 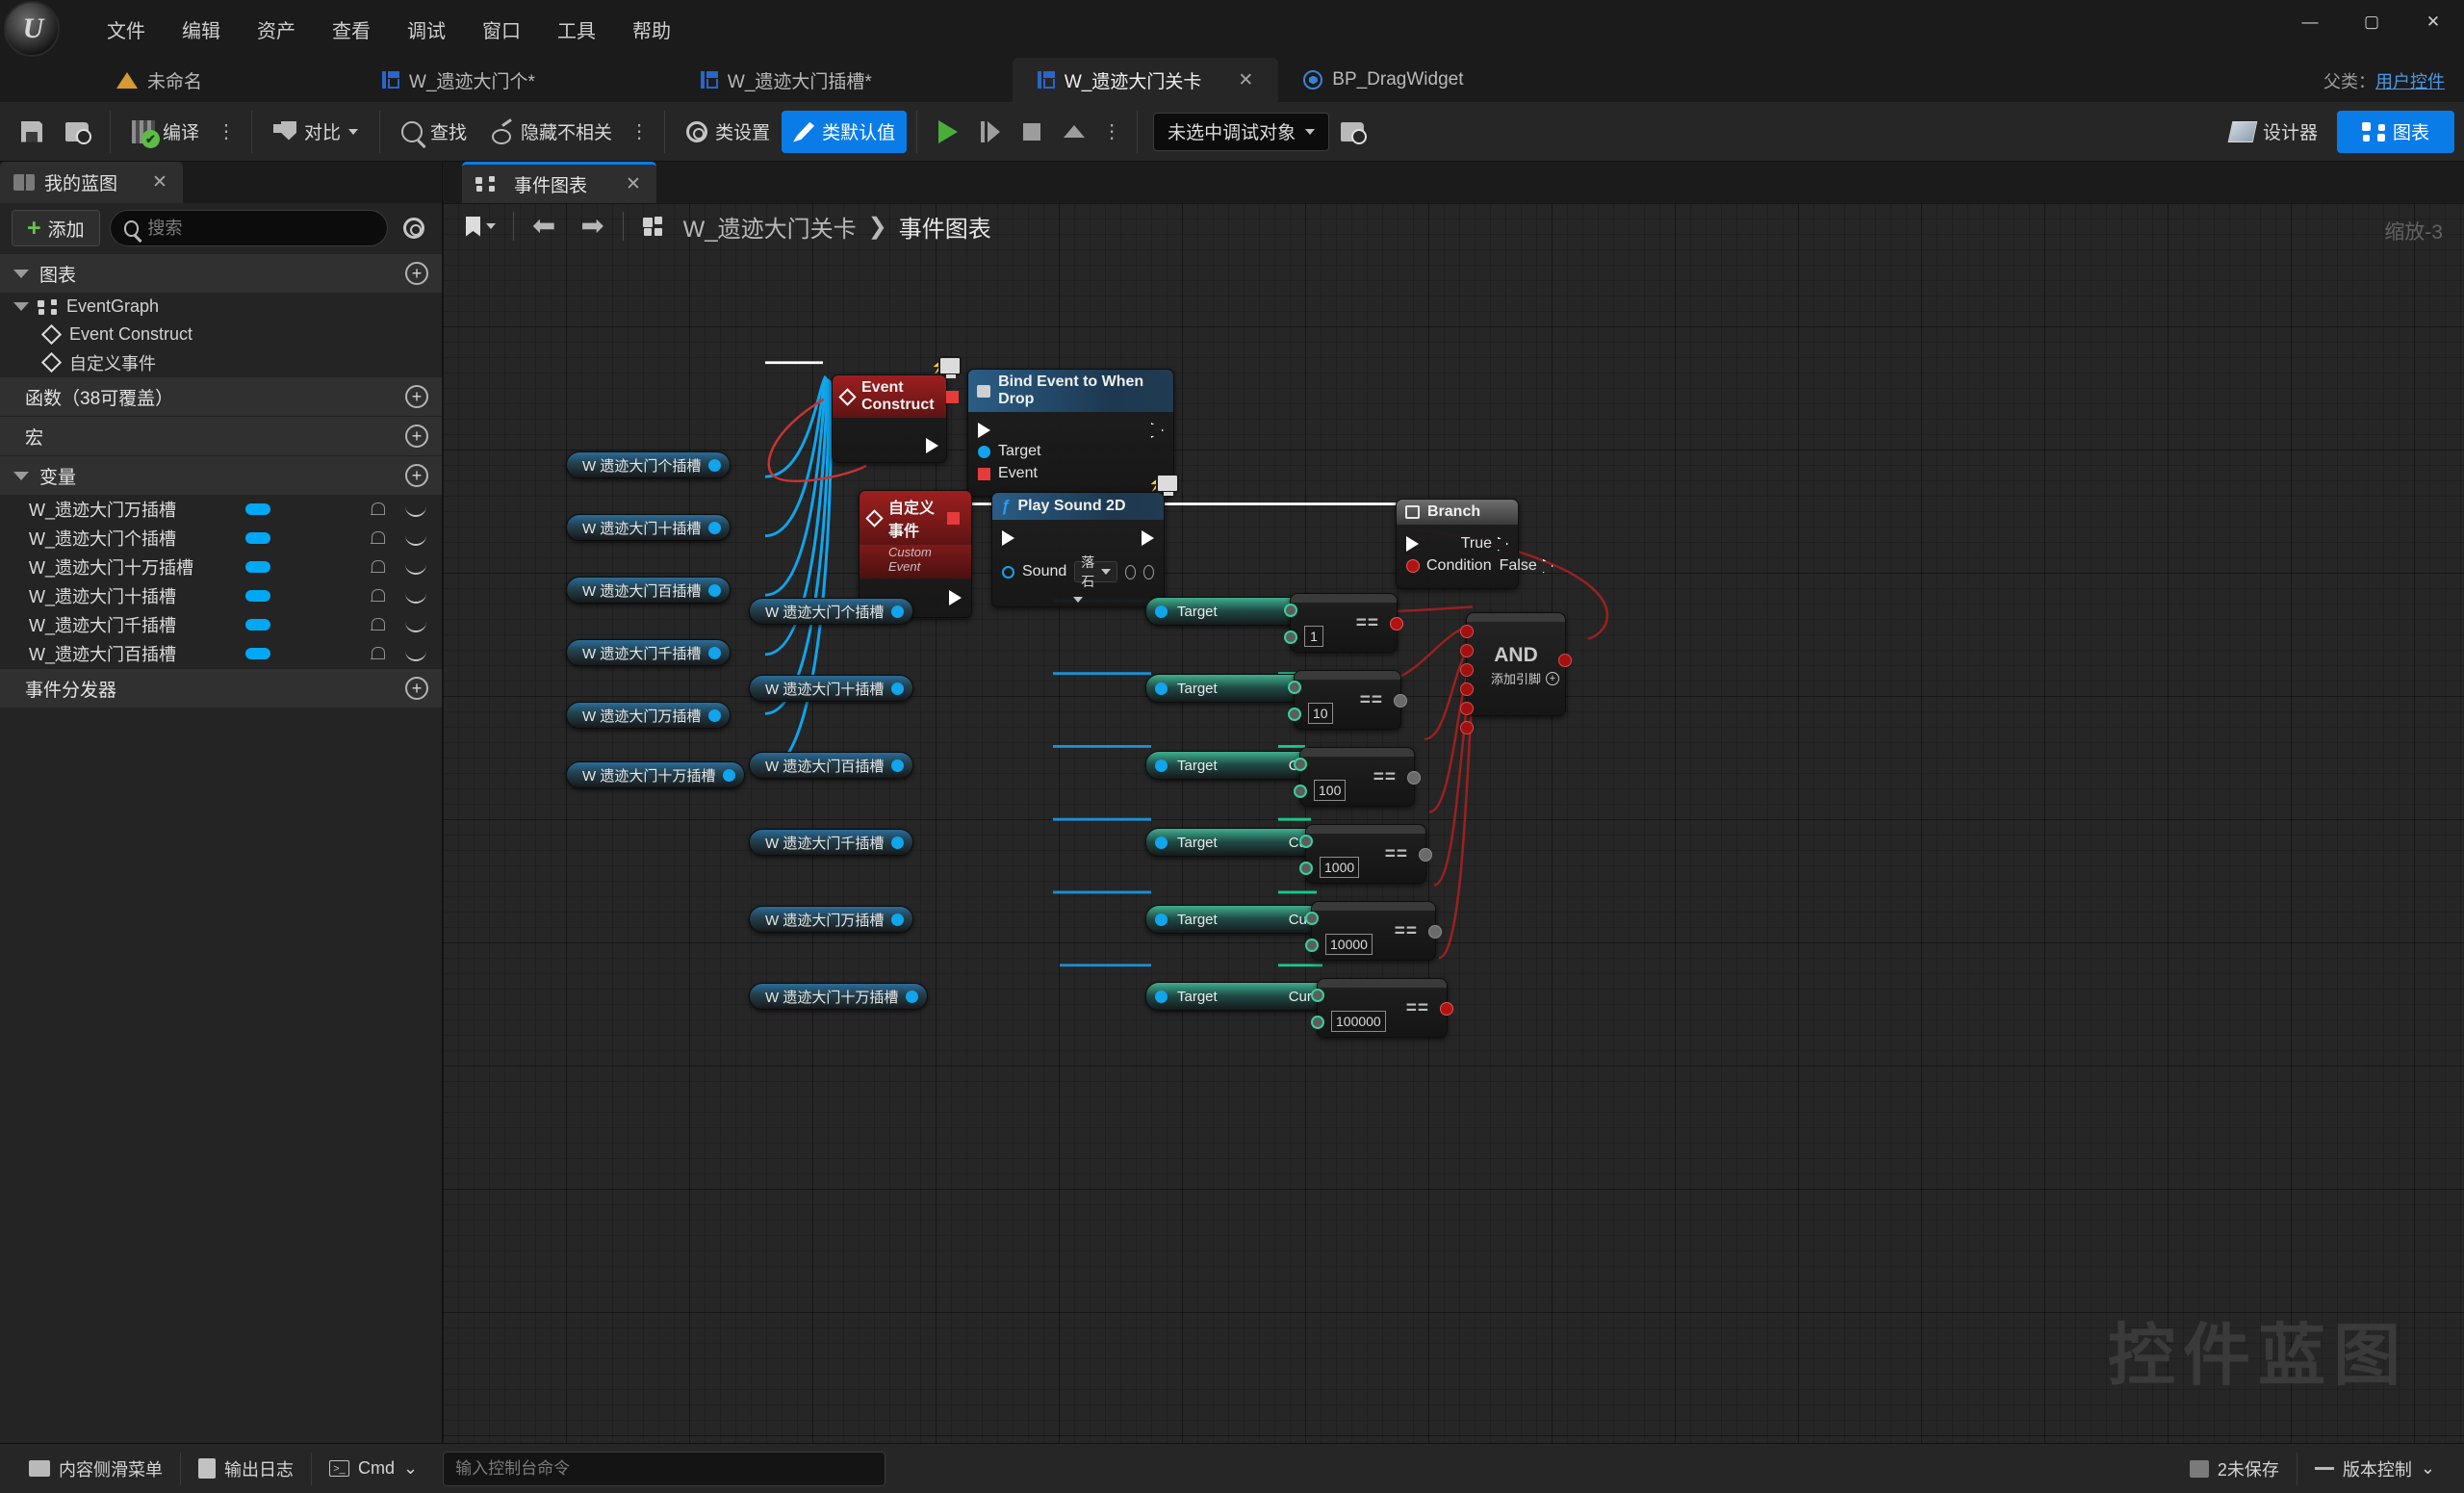 What do you see at coordinates (1343, 623) in the screenshot?
I see `equal-node-row-1: == 1` at bounding box center [1343, 623].